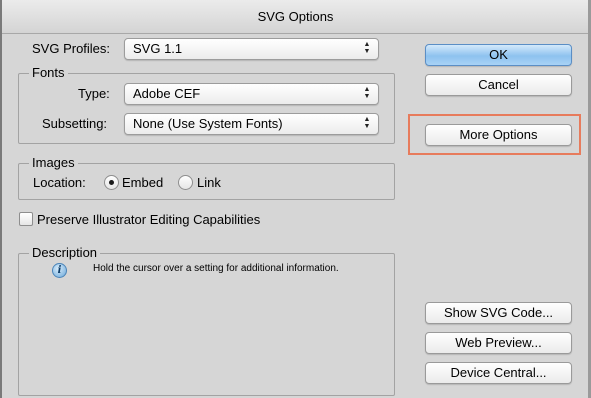 The height and width of the screenshot is (398, 591). I want to click on radio-selected-dot, so click(111, 182).